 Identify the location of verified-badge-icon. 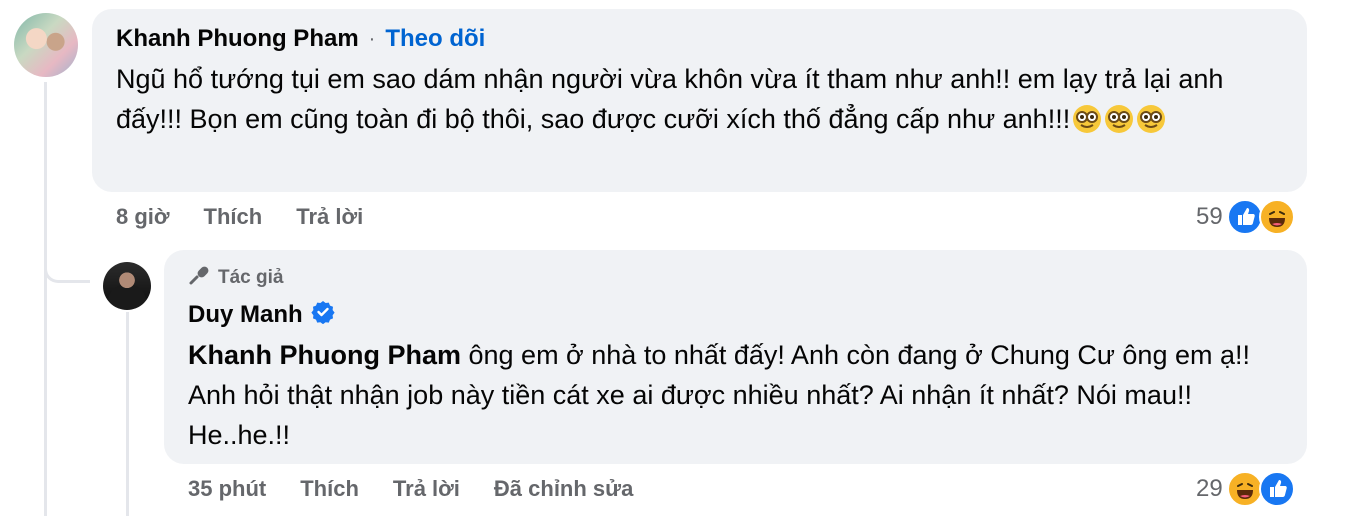
(323, 314).